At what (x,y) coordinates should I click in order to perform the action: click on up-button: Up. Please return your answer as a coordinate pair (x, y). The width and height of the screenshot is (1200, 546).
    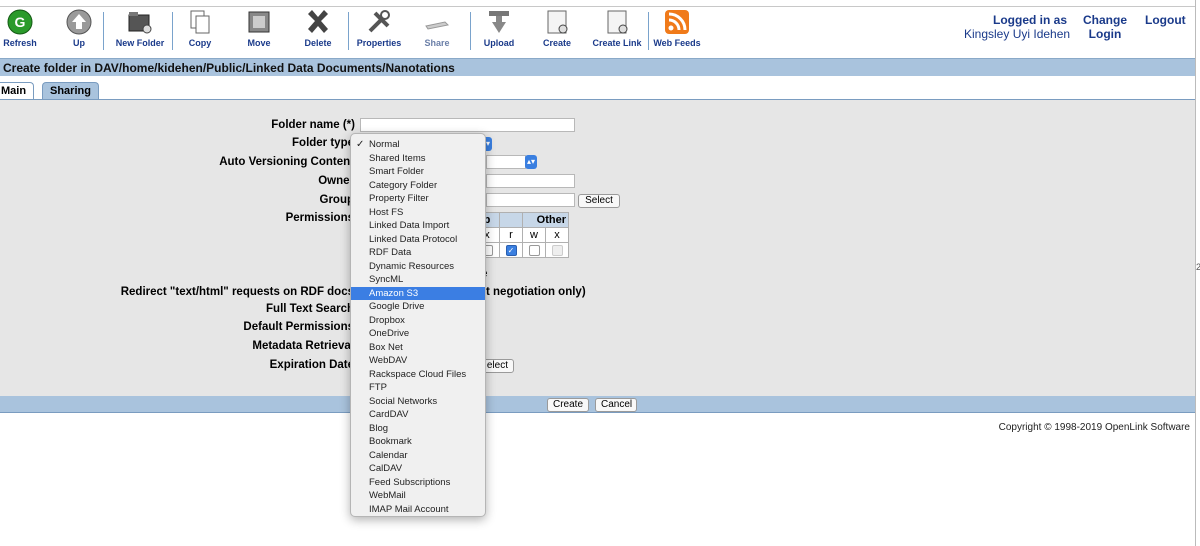
    Looking at the image, I should click on (79, 28).